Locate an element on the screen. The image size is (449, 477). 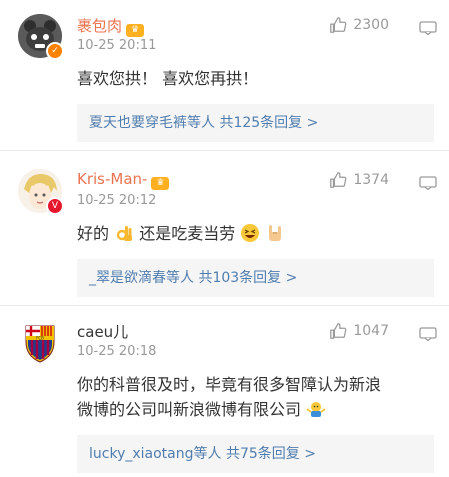
verified-badge-icon: ✓ is located at coordinates (55, 51).